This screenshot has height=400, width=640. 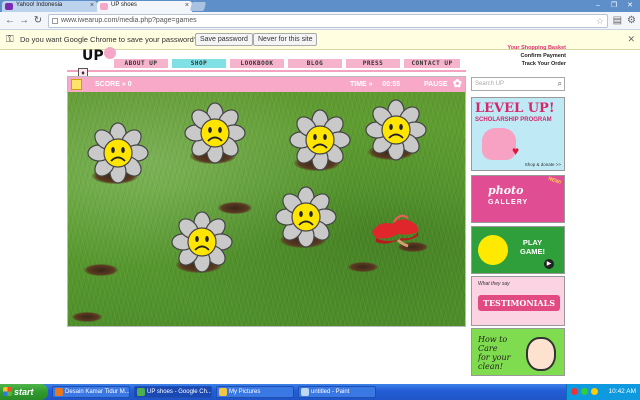 What do you see at coordinates (38, 21) in the screenshot?
I see `reload-icon: ↻` at bounding box center [38, 21].